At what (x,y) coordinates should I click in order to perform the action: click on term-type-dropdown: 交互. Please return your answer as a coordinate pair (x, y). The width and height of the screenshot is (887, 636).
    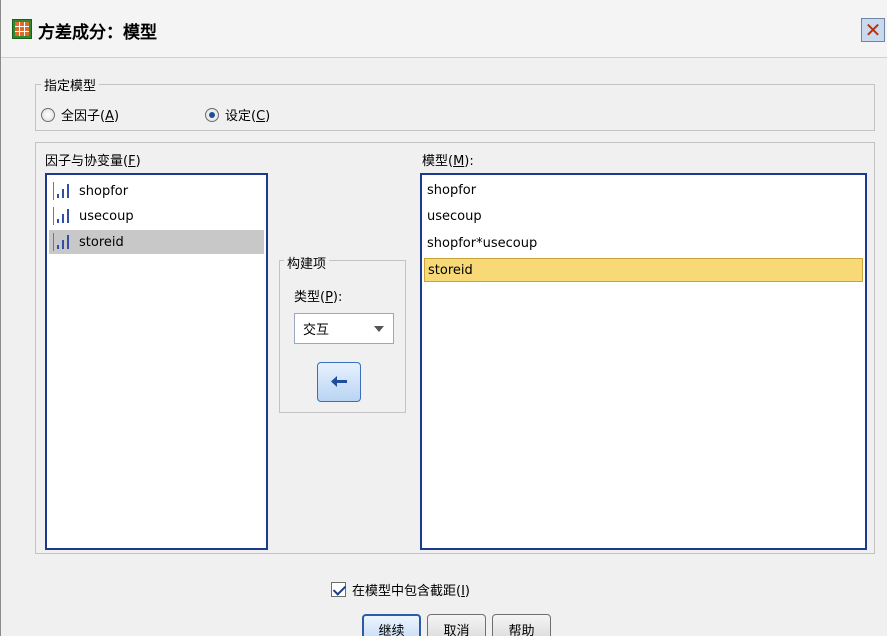
    Looking at the image, I should click on (344, 328).